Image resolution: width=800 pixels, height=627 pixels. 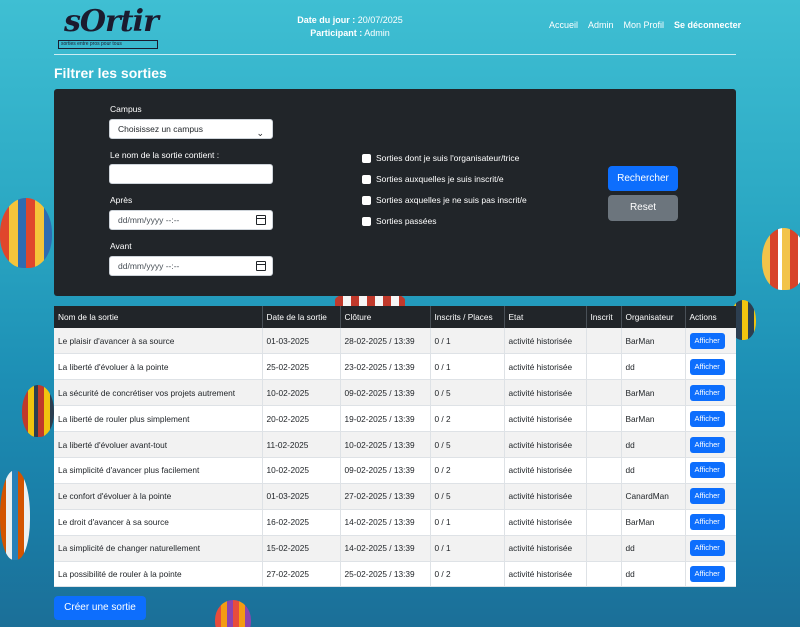 I want to click on name-filter-input, so click(x=191, y=174).